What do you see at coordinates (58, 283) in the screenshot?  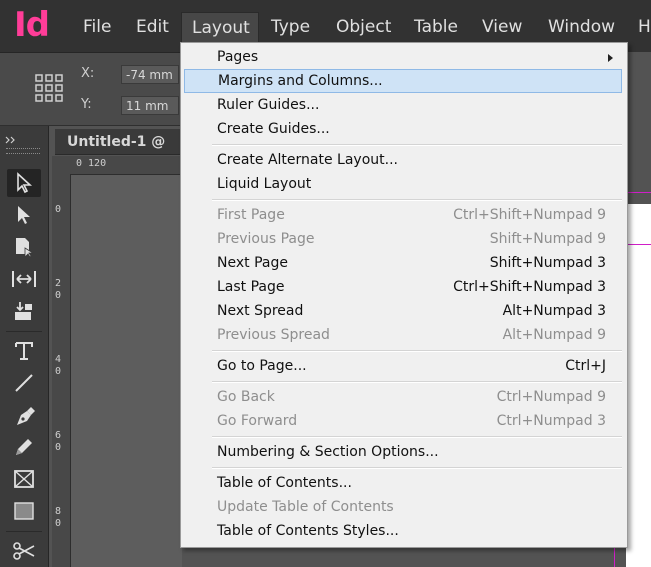 I see `ruler-mark: 2` at bounding box center [58, 283].